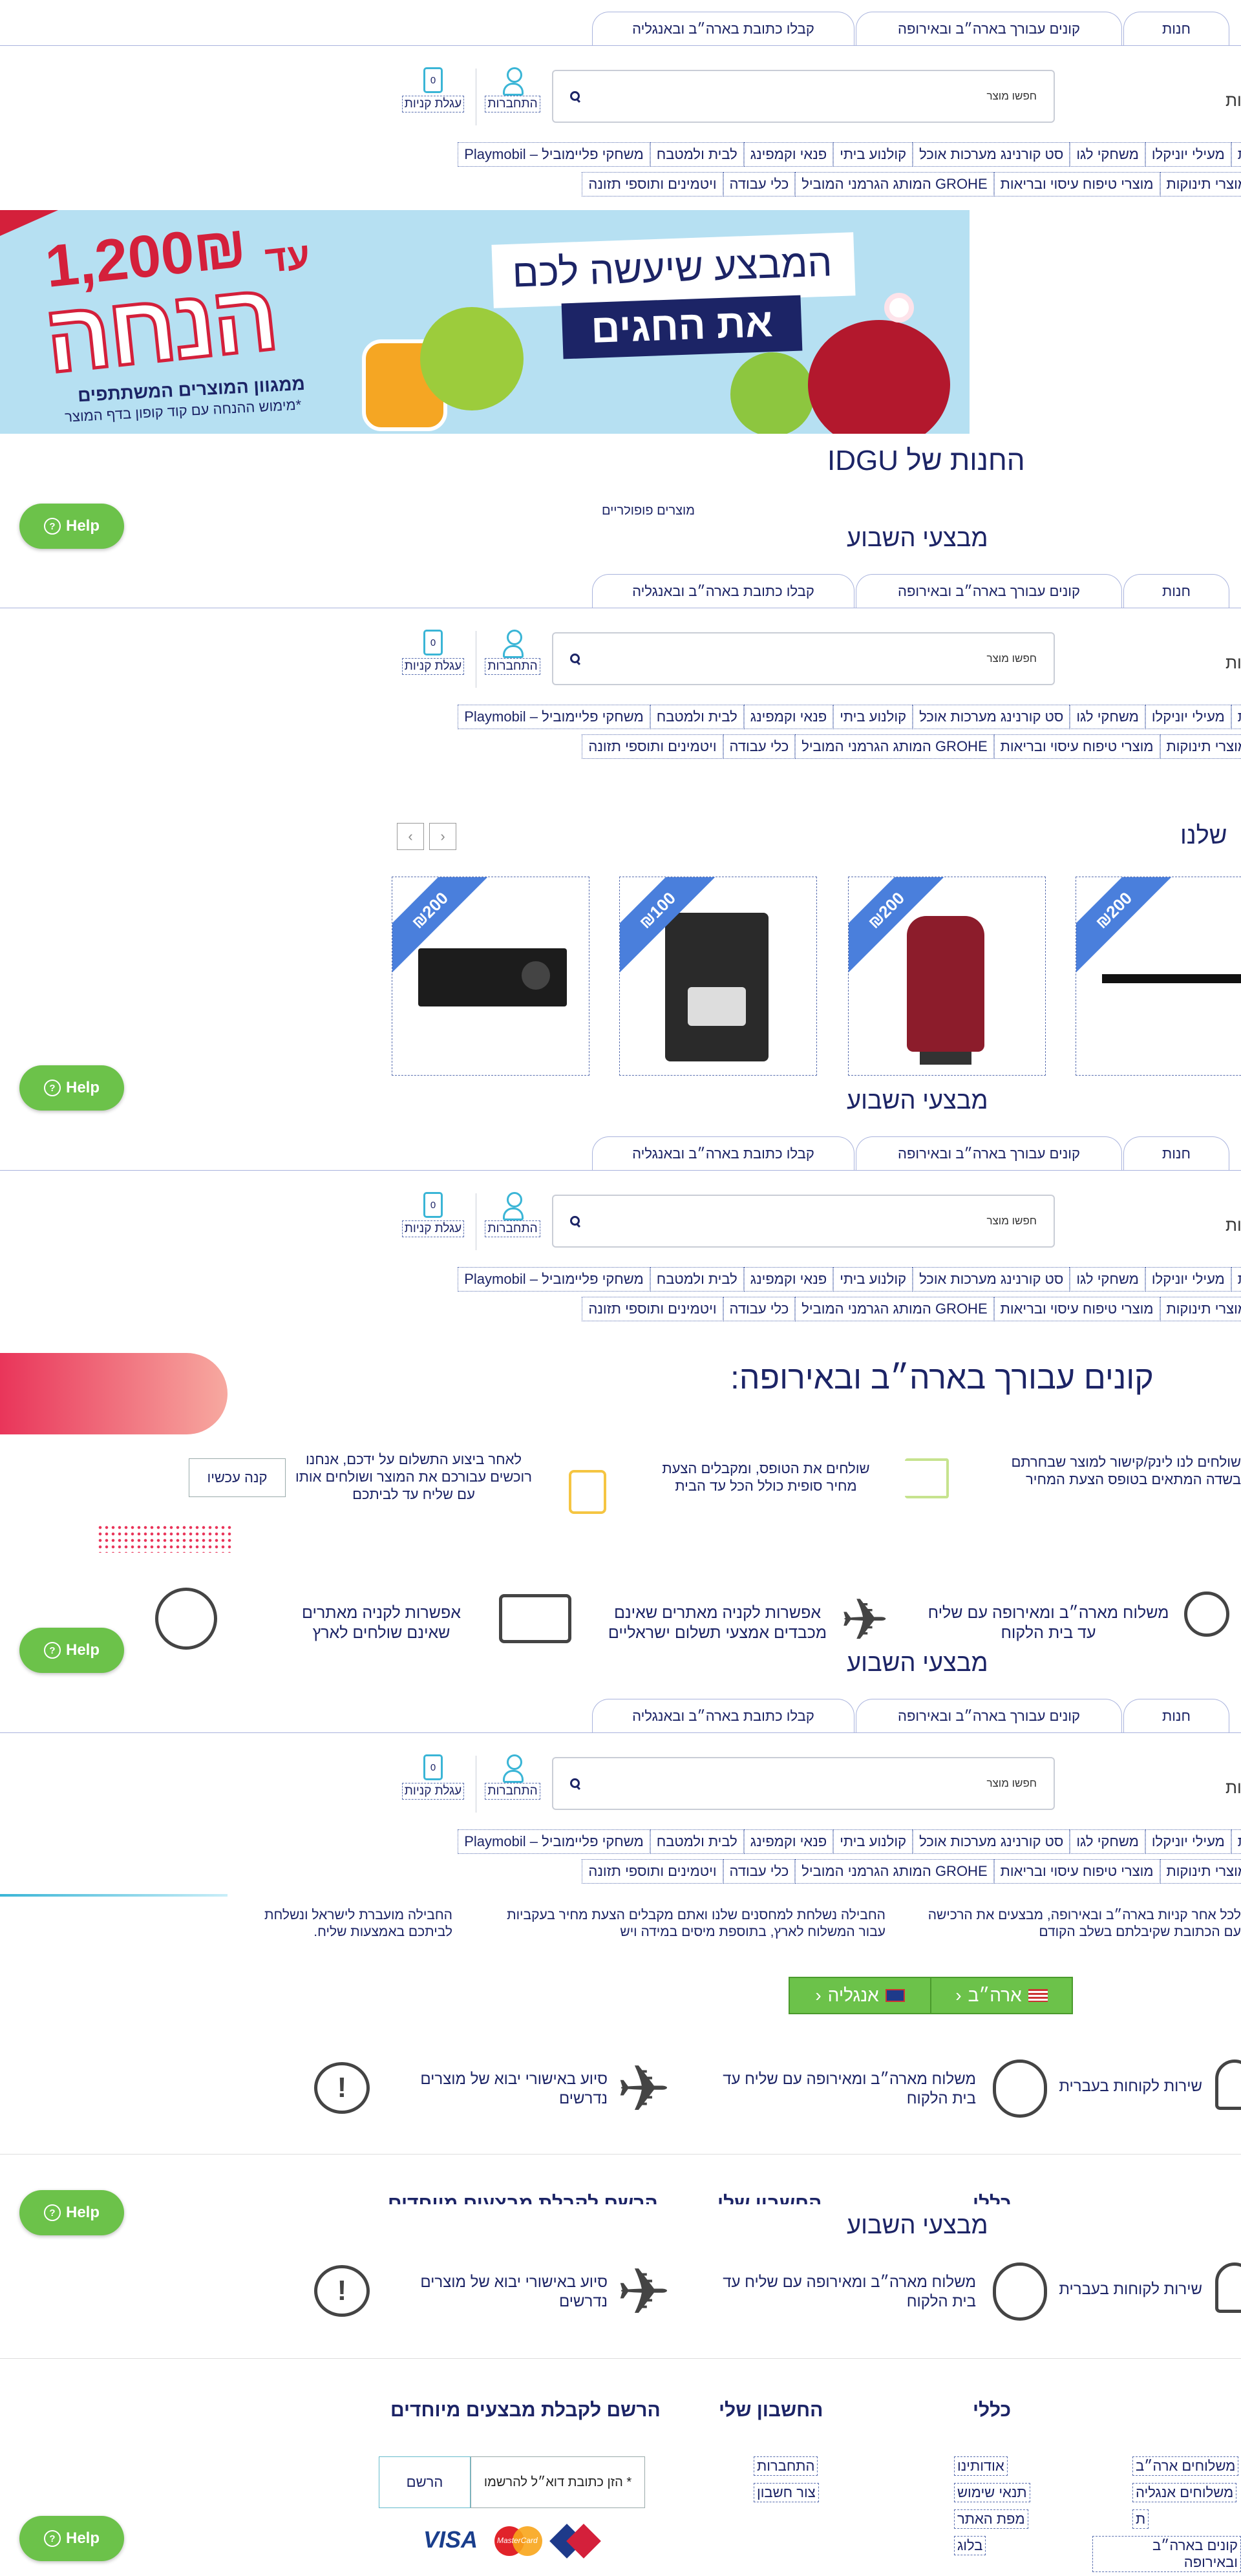 Image resolution: width=1241 pixels, height=2576 pixels. What do you see at coordinates (991, 2519) in the screenshot?
I see `footer-link: מפת האתר` at bounding box center [991, 2519].